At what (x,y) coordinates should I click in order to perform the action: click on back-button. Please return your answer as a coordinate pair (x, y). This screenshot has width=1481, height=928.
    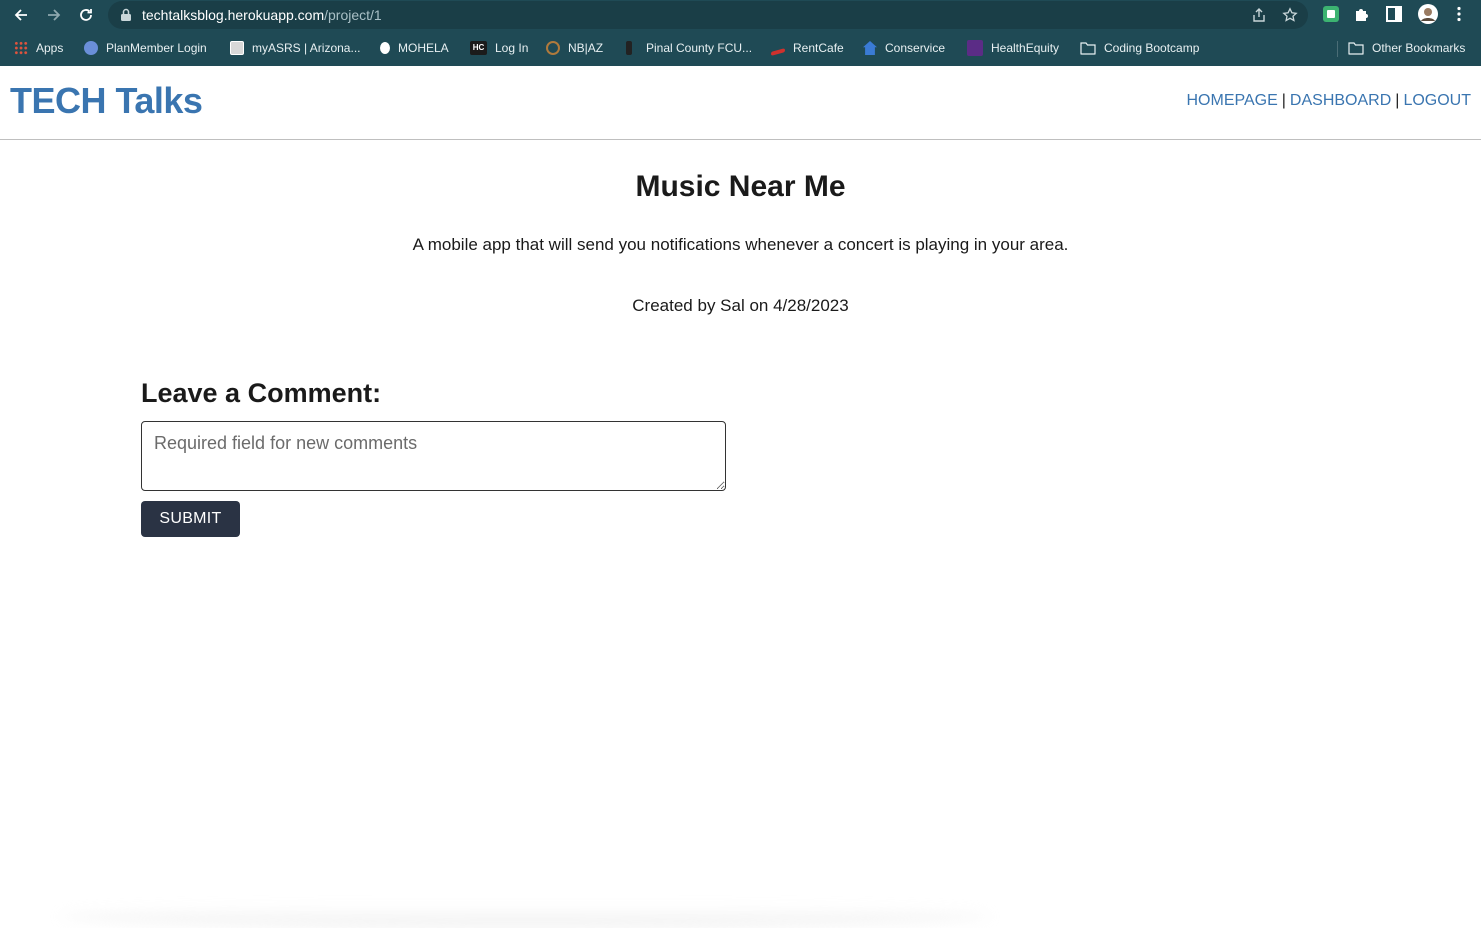
    Looking at the image, I should click on (21, 15).